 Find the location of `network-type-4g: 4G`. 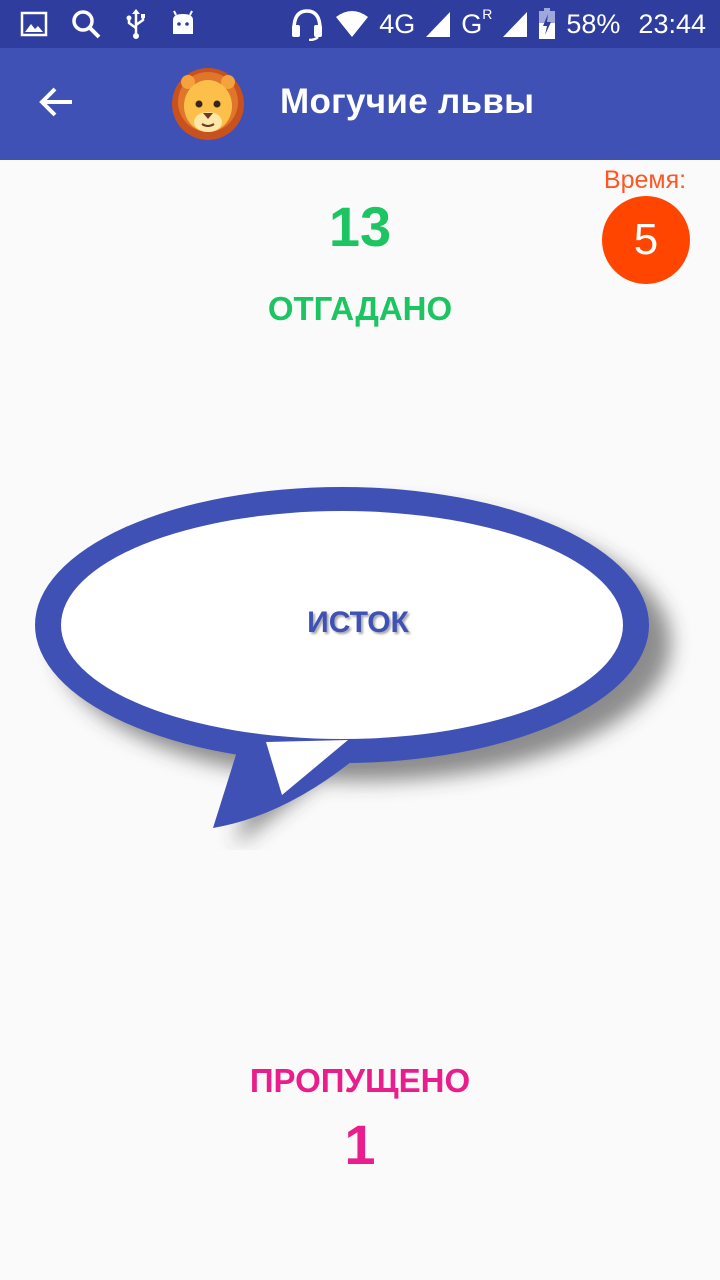

network-type-4g: 4G is located at coordinates (397, 23).